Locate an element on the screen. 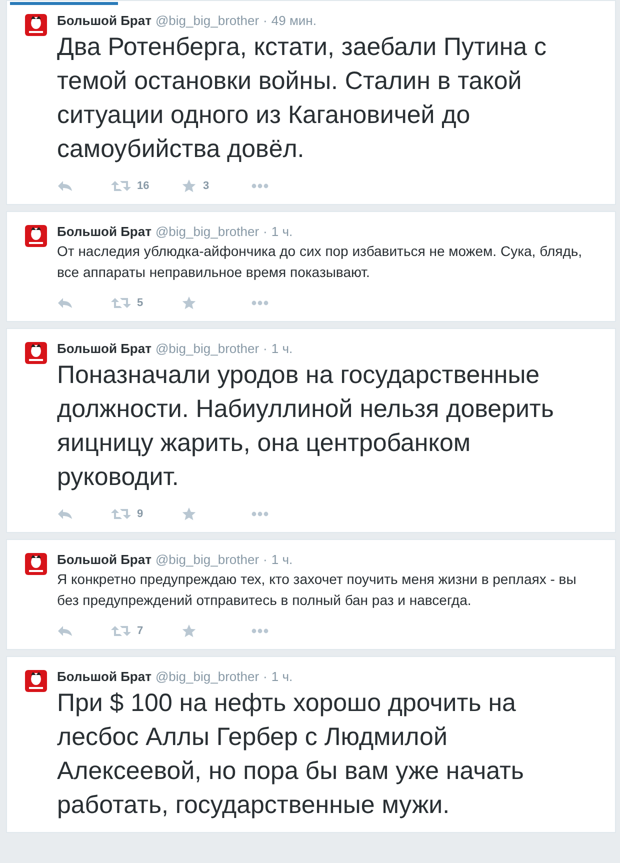 The image size is (620, 863). retweet-button: 5 is located at coordinates (146, 303).